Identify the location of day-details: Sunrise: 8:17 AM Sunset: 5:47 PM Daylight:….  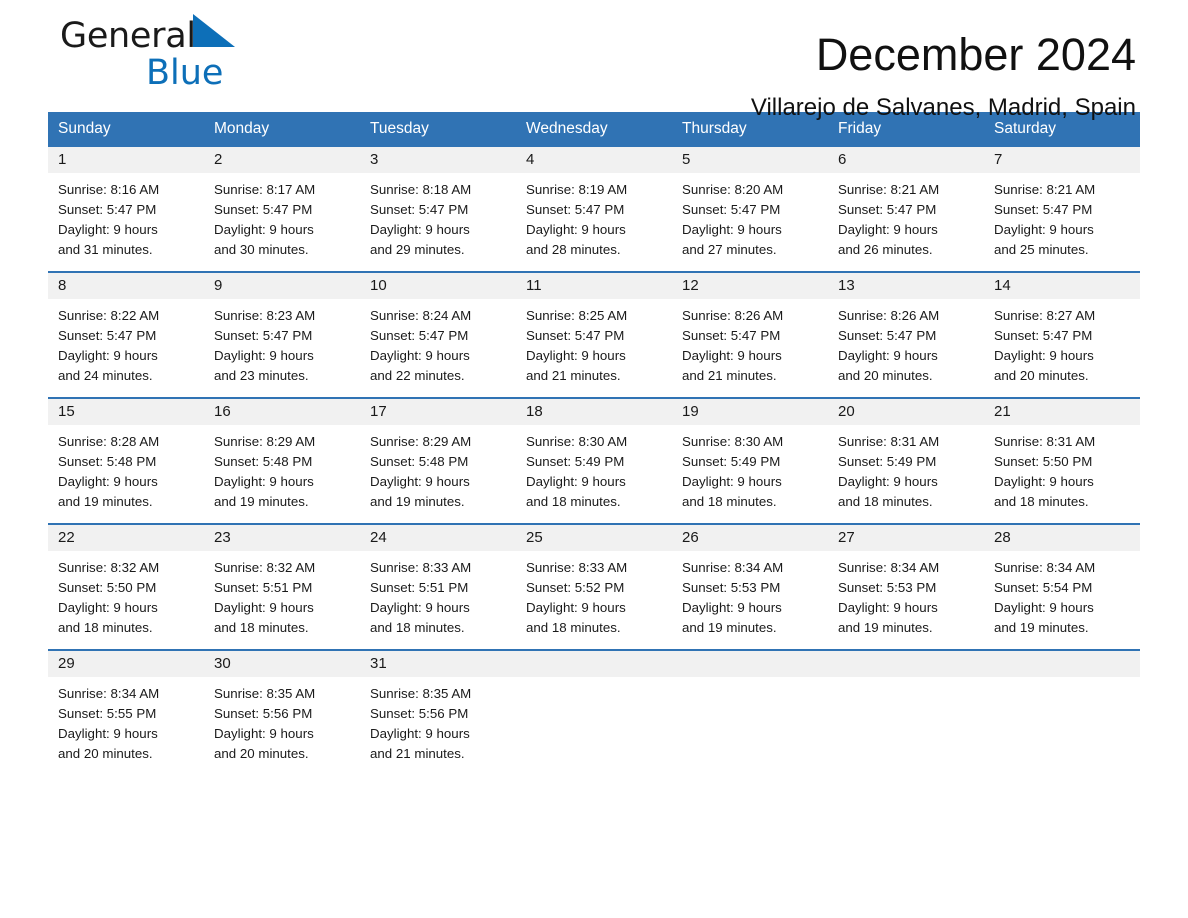
(282, 222).